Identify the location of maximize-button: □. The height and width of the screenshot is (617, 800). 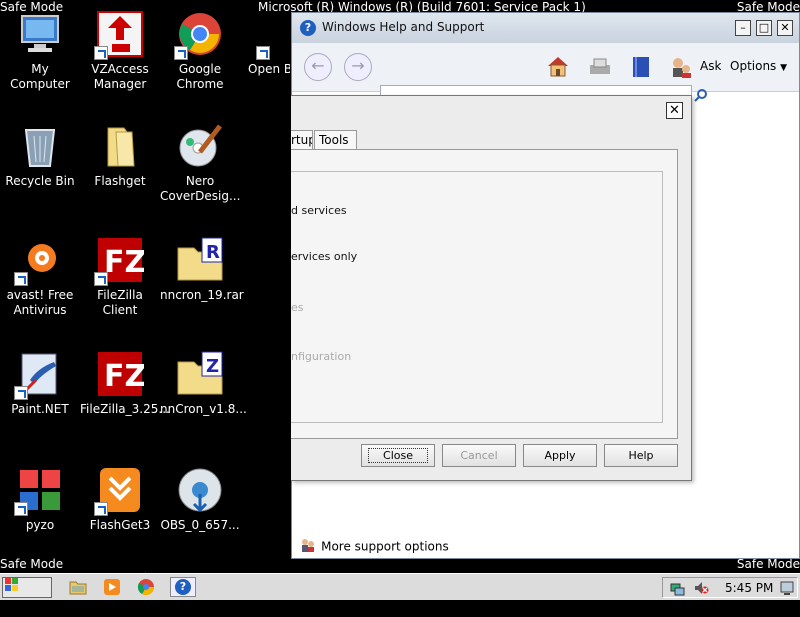
(764, 28).